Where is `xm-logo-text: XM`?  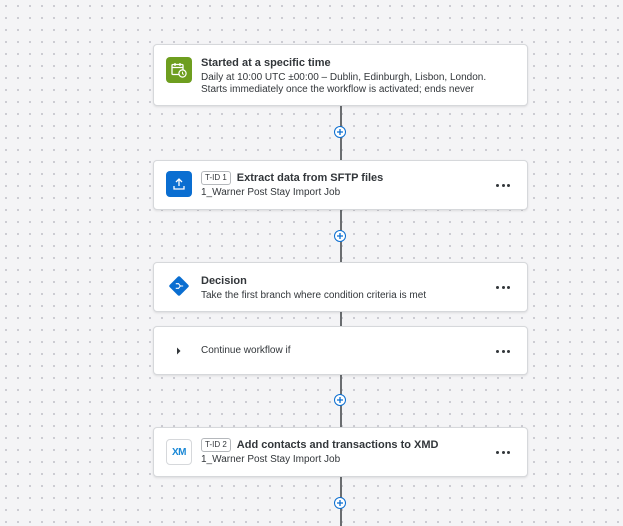
xm-logo-text: XM is located at coordinates (179, 452).